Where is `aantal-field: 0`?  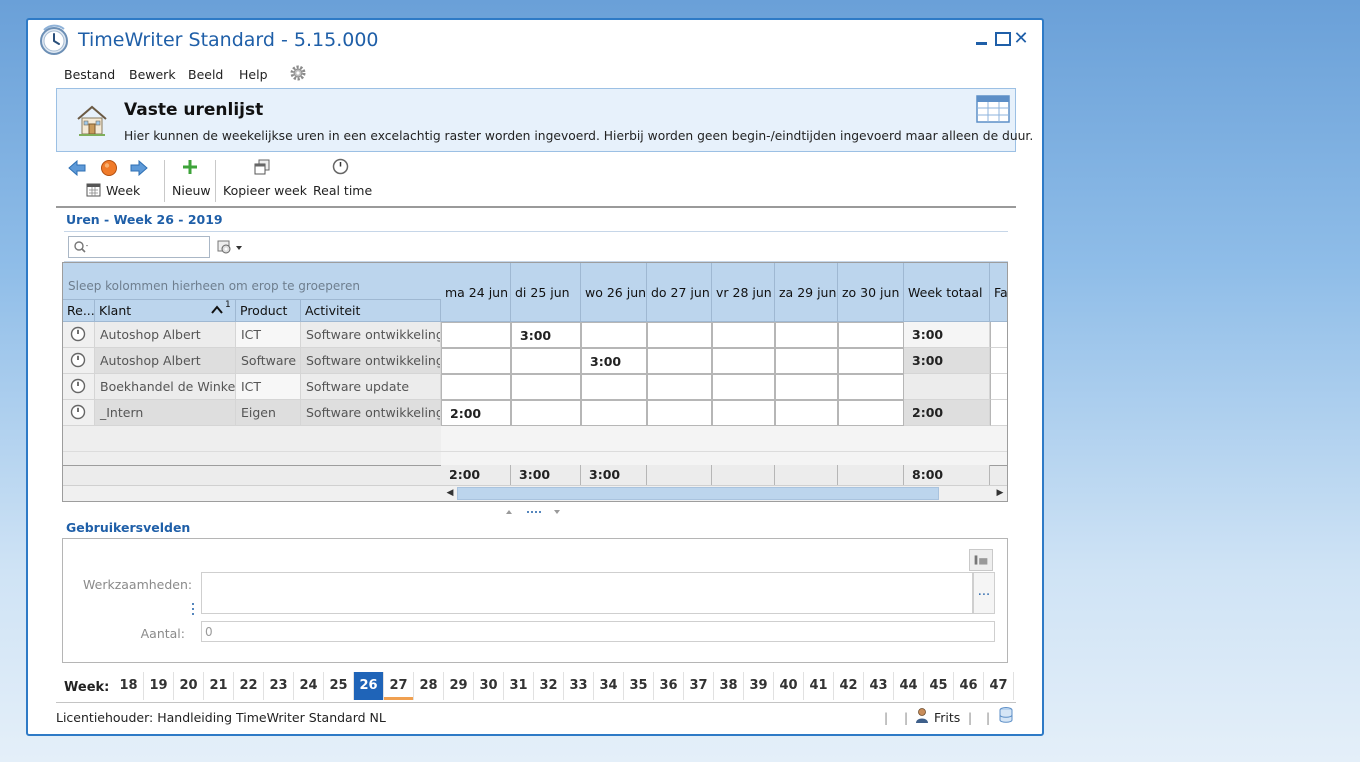
aantal-field: 0 is located at coordinates (598, 631).